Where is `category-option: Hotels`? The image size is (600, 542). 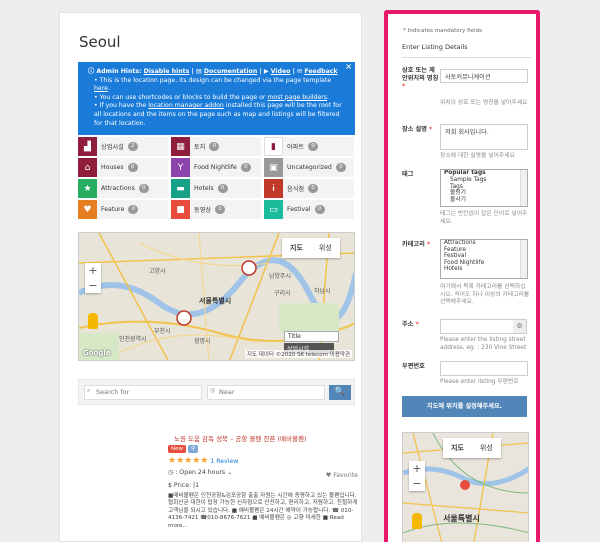 category-option: Hotels is located at coordinates (484, 269).